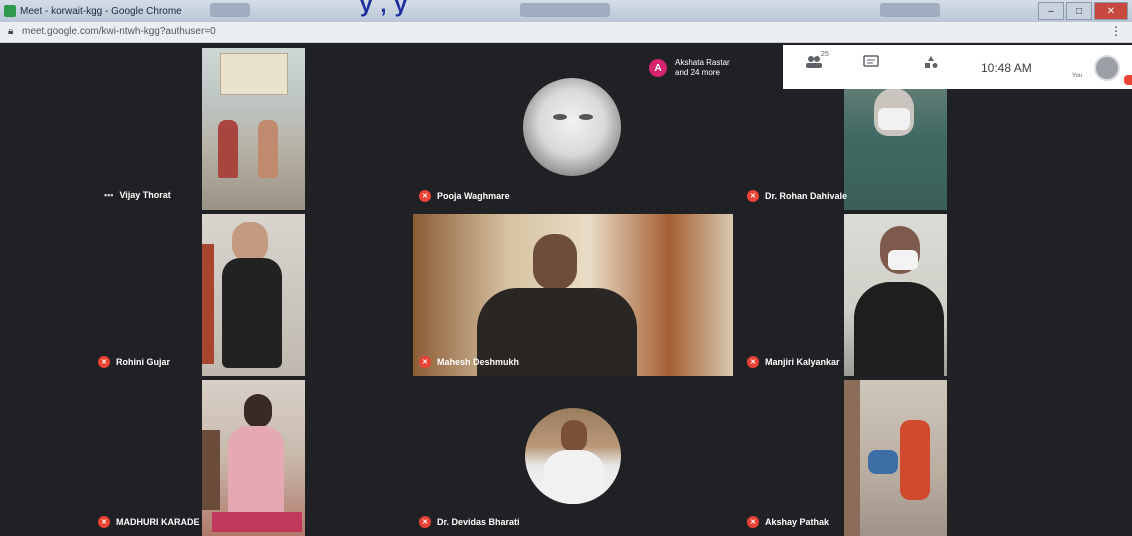 Image resolution: width=1132 pixels, height=536 pixels. I want to click on banner-in-video, so click(254, 74).